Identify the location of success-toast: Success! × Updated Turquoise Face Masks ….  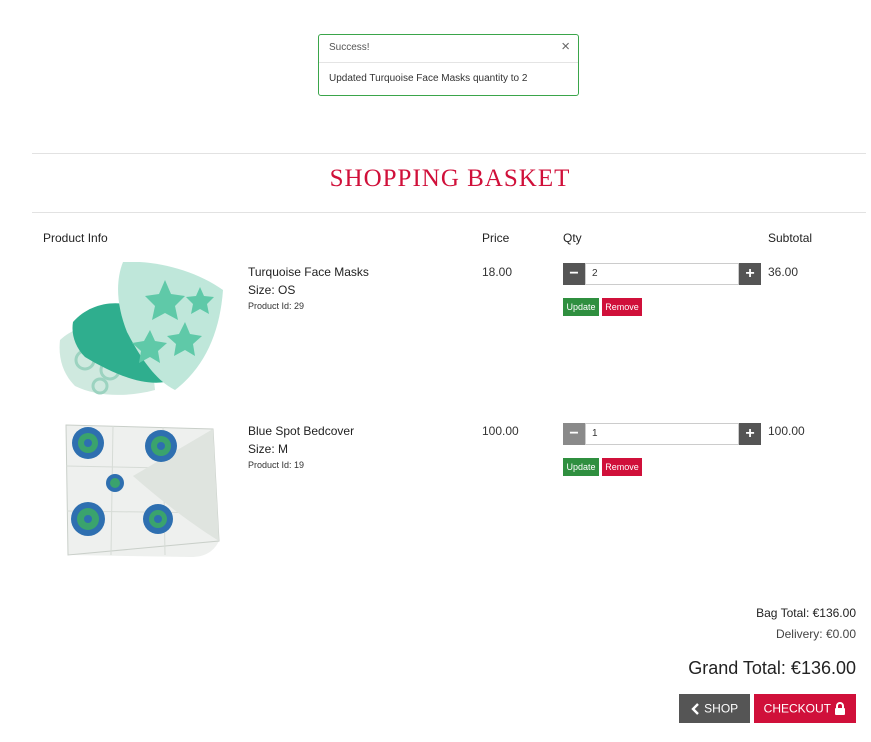
(448, 65).